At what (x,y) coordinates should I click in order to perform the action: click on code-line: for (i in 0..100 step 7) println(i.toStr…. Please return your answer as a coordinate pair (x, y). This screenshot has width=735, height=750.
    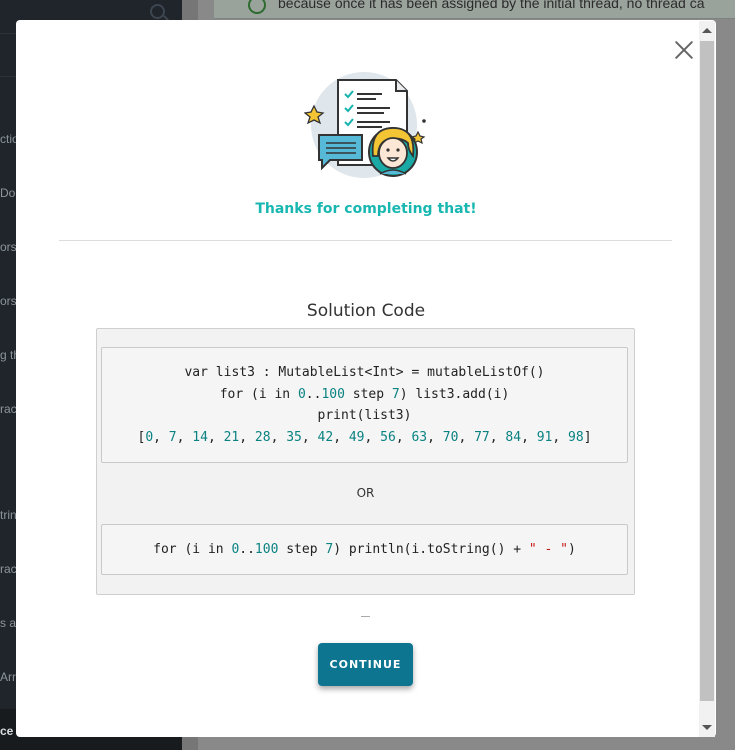
    Looking at the image, I should click on (364, 549).